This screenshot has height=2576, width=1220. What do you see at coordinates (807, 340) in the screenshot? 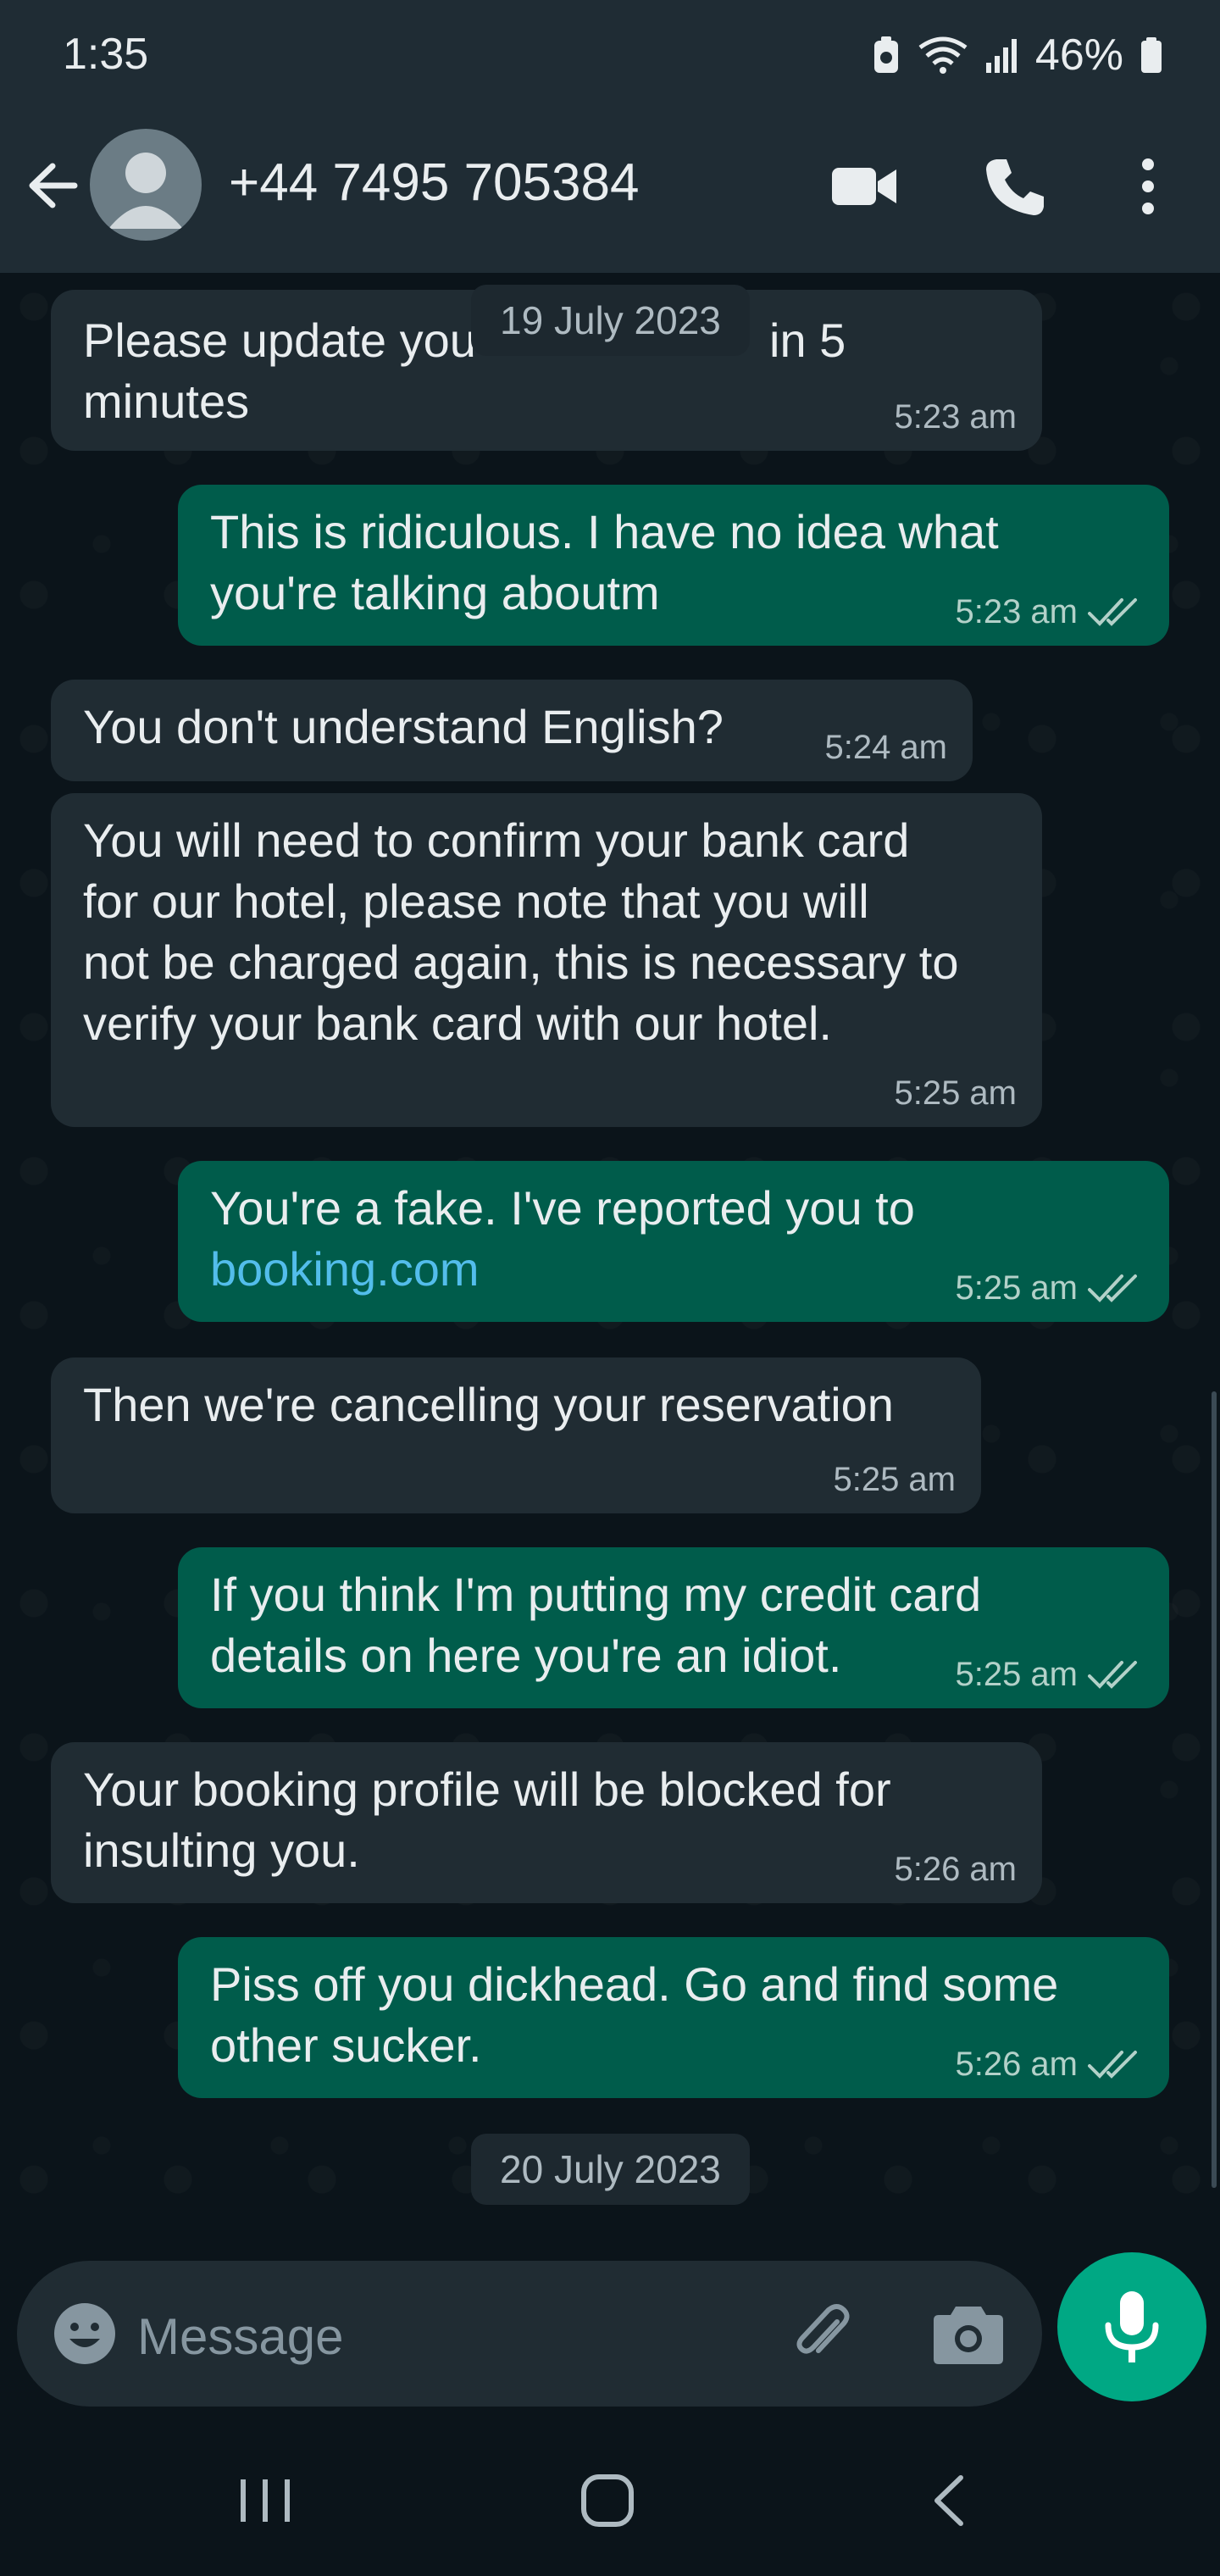
I see `message-text: in 5` at bounding box center [807, 340].